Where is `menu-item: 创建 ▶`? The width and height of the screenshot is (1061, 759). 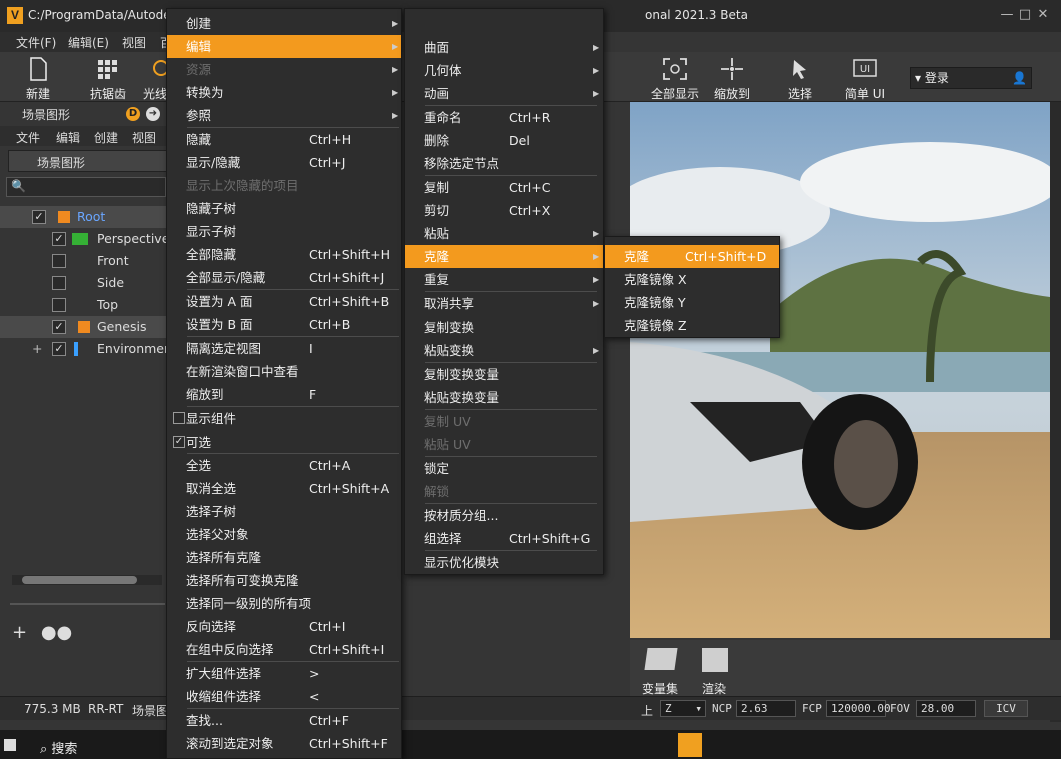 menu-item: 创建 ▶ is located at coordinates (284, 23).